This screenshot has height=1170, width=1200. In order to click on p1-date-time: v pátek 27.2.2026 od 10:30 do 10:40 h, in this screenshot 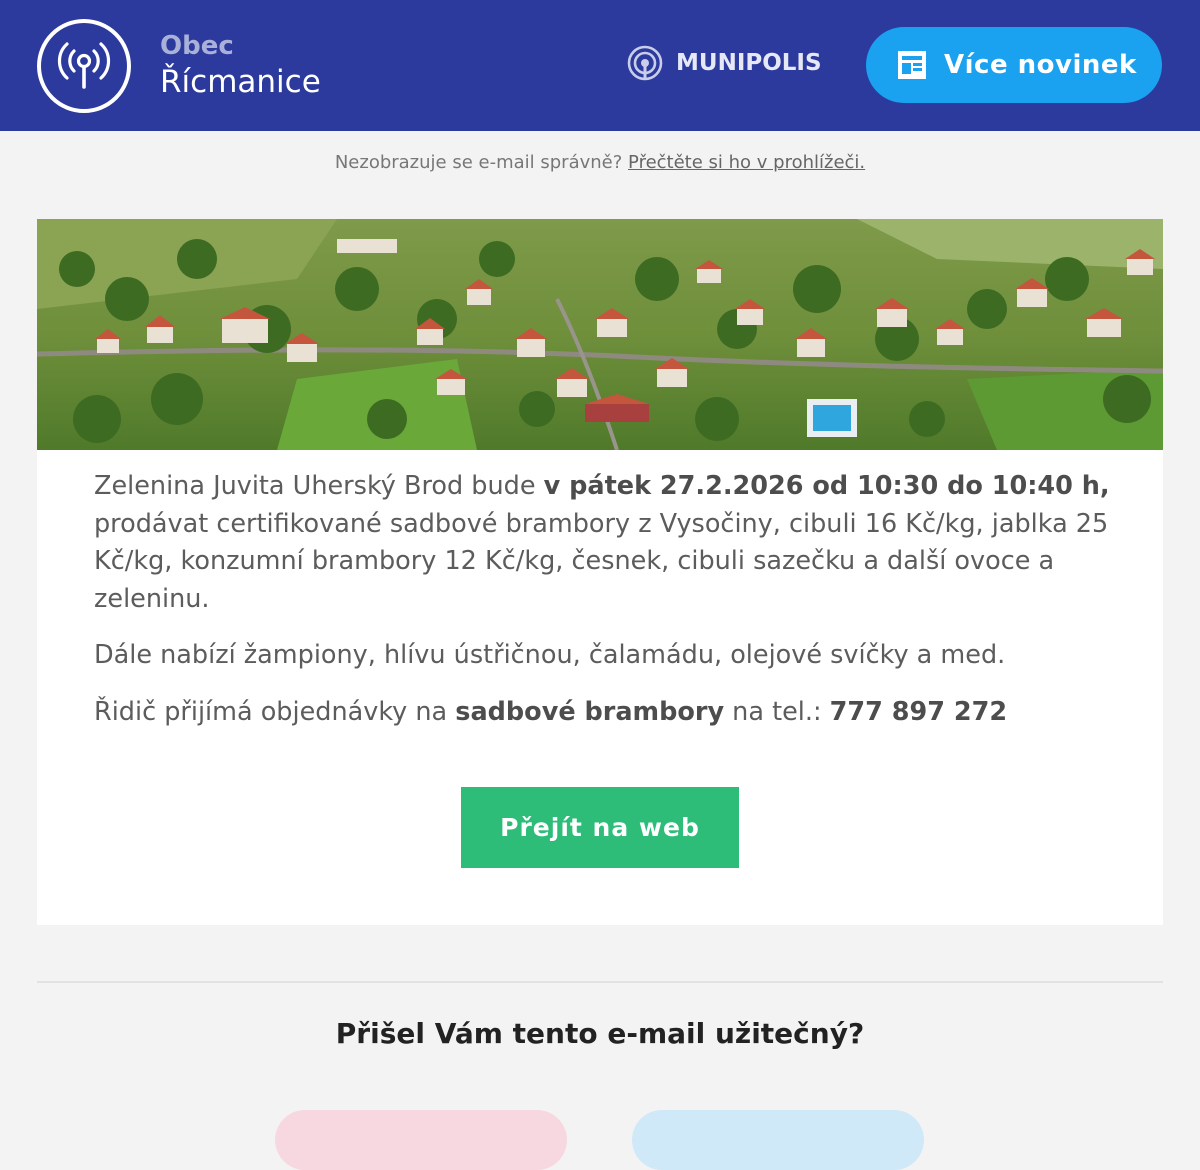, I will do `click(826, 486)`.